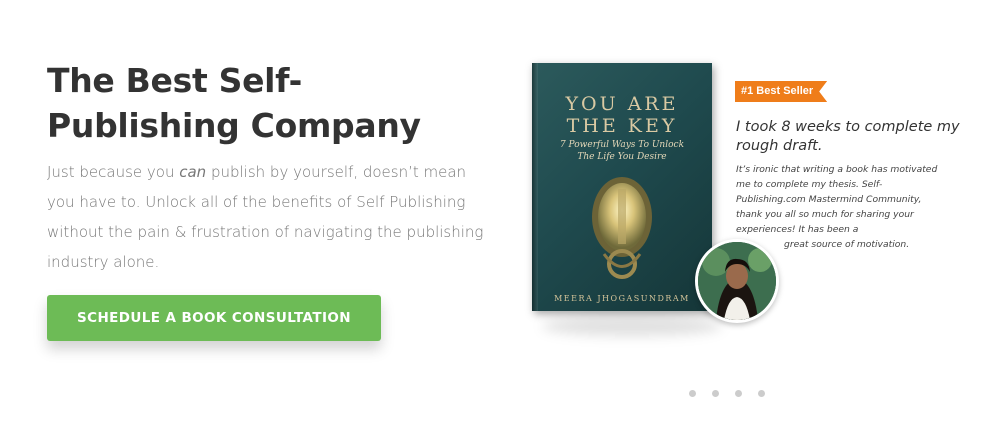 This screenshot has height=423, width=1000. What do you see at coordinates (737, 281) in the screenshot?
I see `author-portrait` at bounding box center [737, 281].